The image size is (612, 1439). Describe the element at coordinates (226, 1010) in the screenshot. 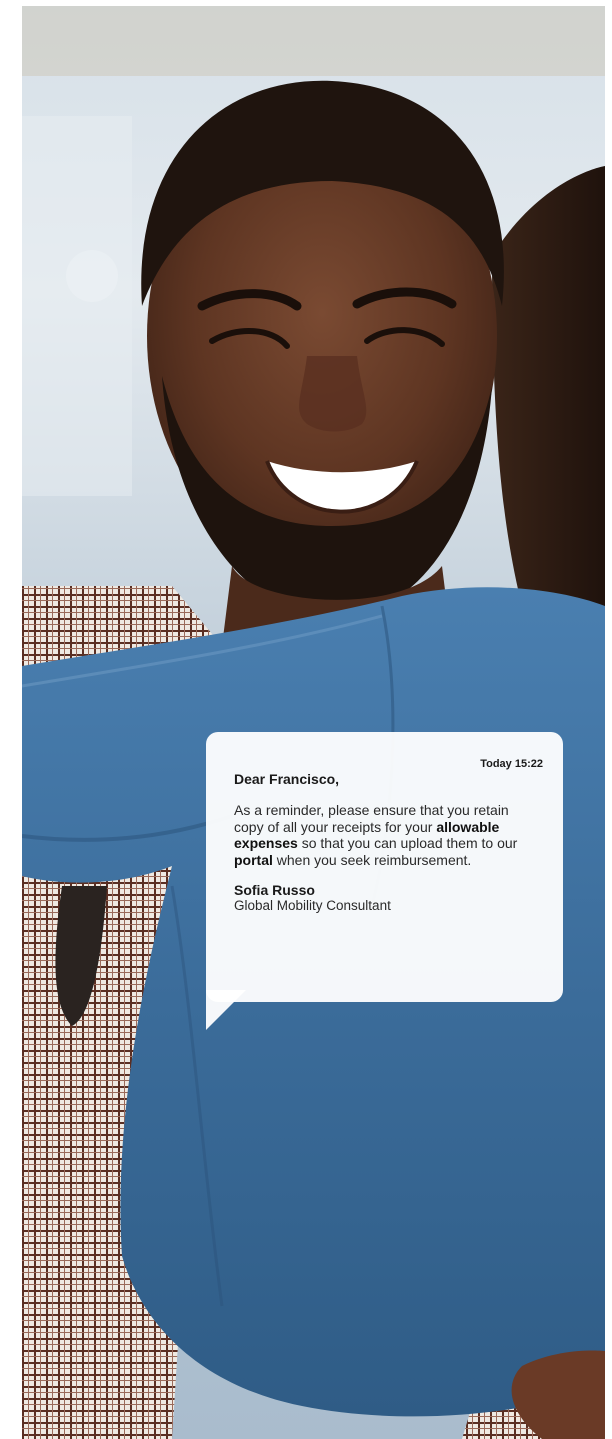

I see `message-bubble-tail` at that location.